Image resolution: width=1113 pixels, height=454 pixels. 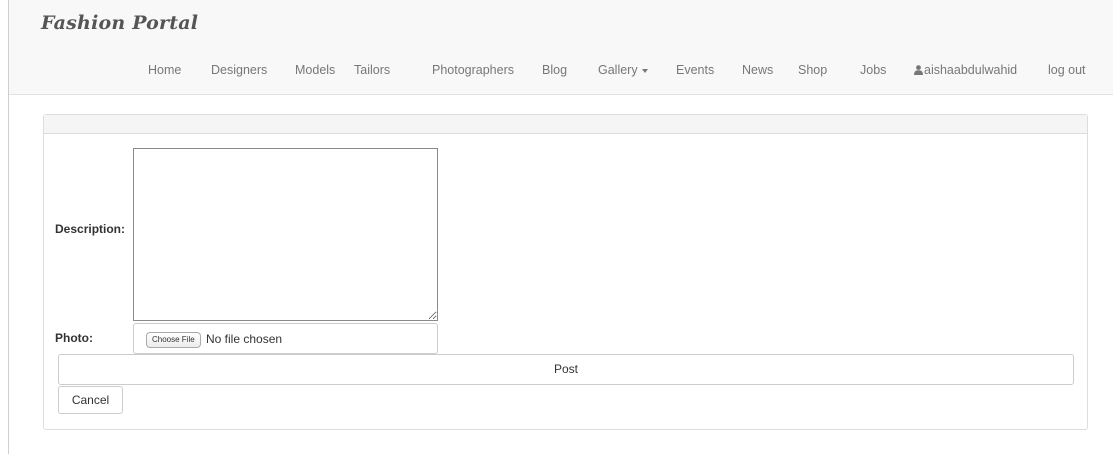 I want to click on nav-item-user: aishaabdulwahid, so click(x=965, y=70).